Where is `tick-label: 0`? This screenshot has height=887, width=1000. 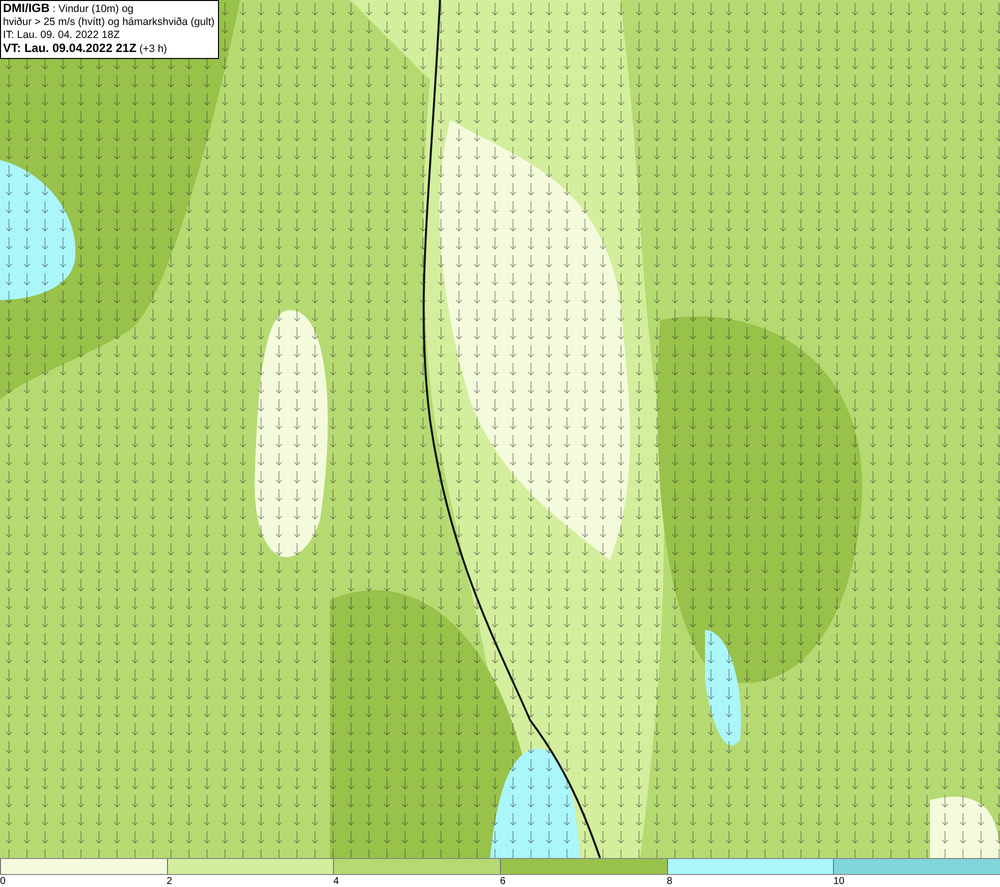 tick-label: 0 is located at coordinates (3, 881).